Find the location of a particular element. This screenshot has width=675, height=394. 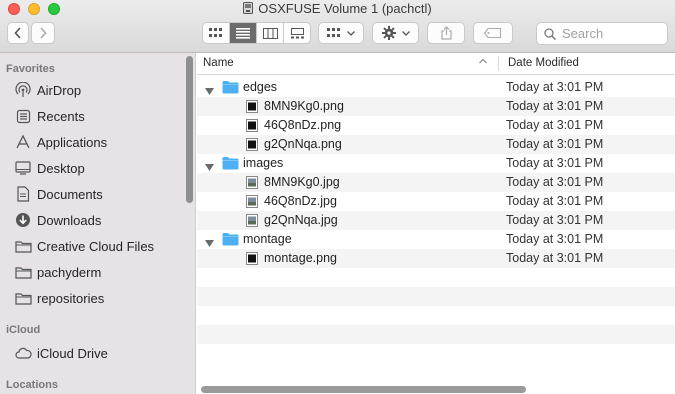

chevron-left-icon is located at coordinates (17, 33).